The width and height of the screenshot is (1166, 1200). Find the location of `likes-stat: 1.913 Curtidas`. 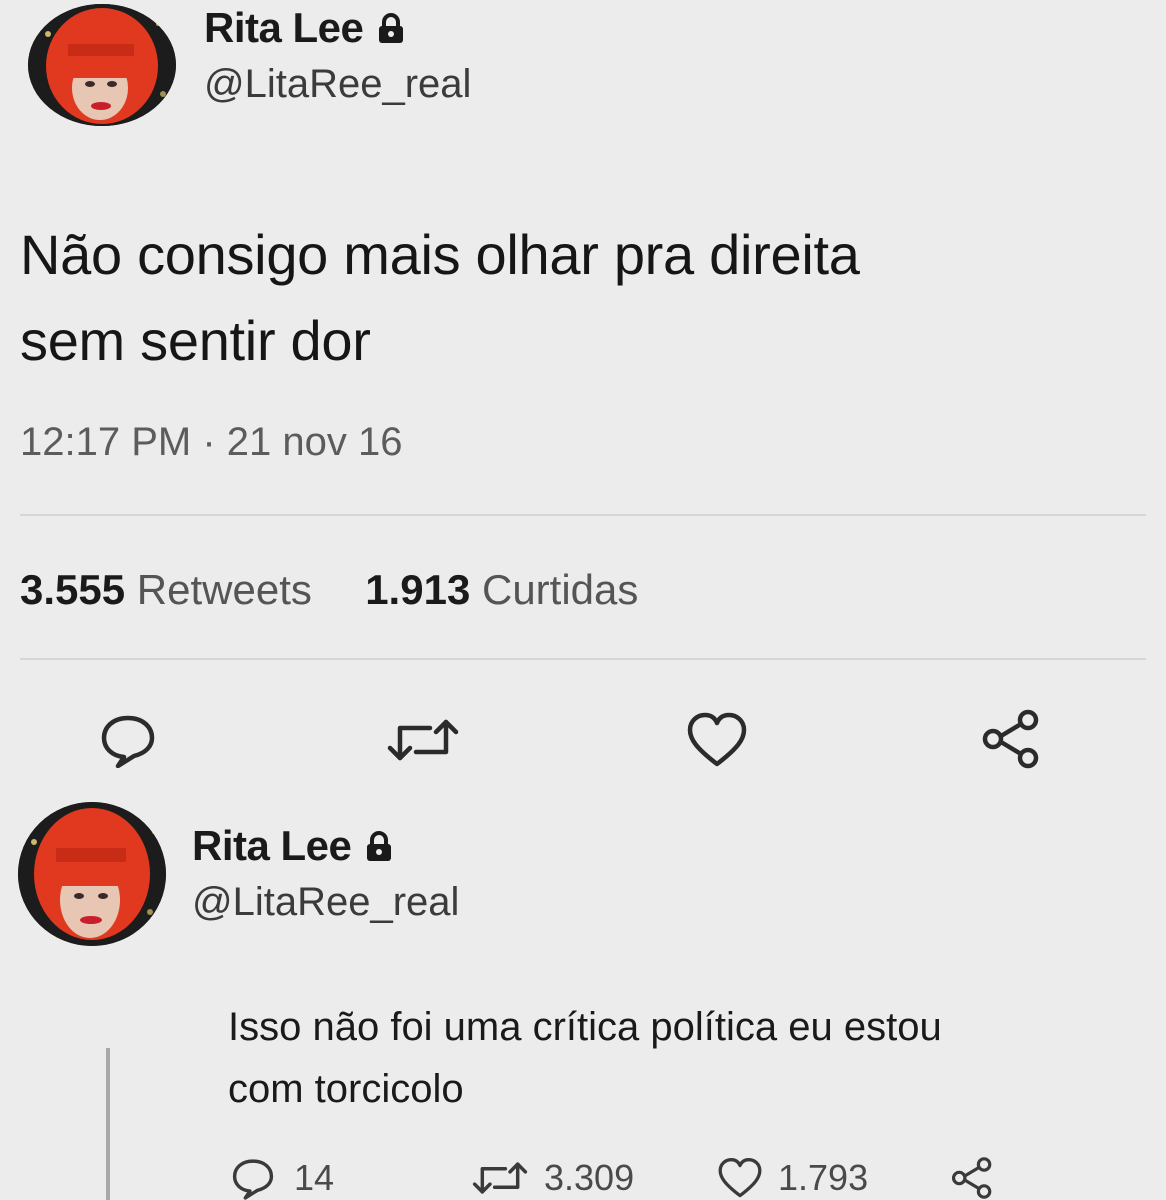

likes-stat: 1.913 Curtidas is located at coordinates (501, 589).